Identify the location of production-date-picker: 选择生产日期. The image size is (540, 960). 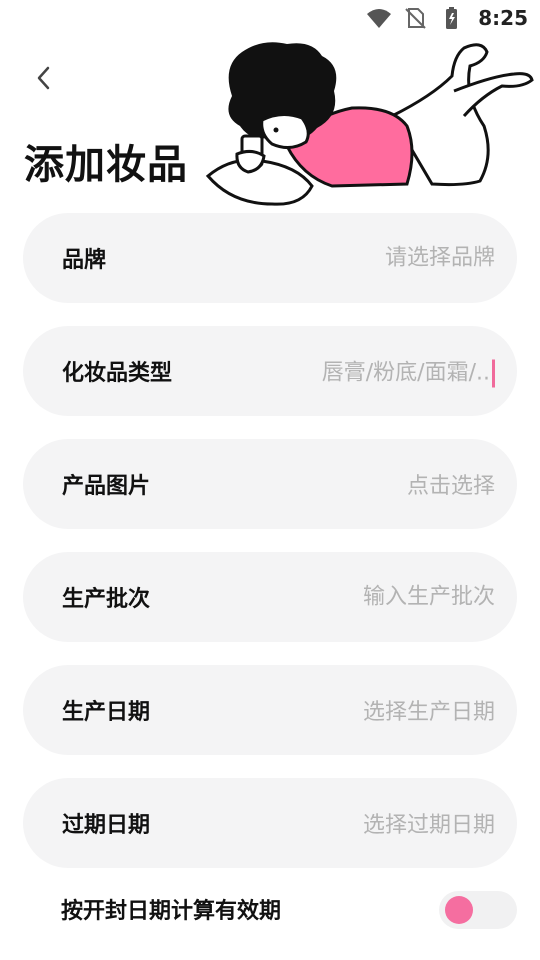
(429, 710).